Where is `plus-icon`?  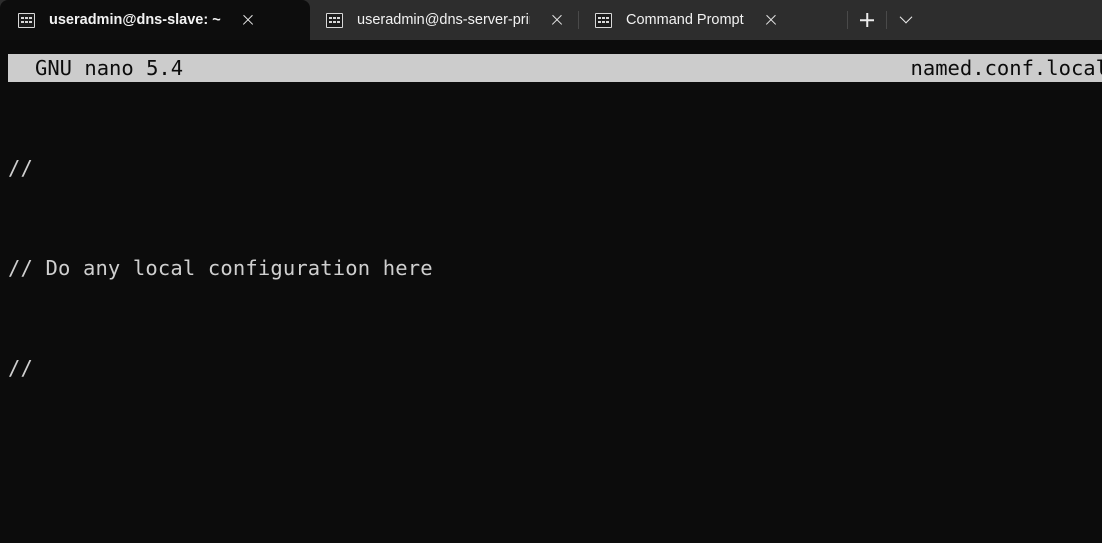
plus-icon is located at coordinates (867, 20).